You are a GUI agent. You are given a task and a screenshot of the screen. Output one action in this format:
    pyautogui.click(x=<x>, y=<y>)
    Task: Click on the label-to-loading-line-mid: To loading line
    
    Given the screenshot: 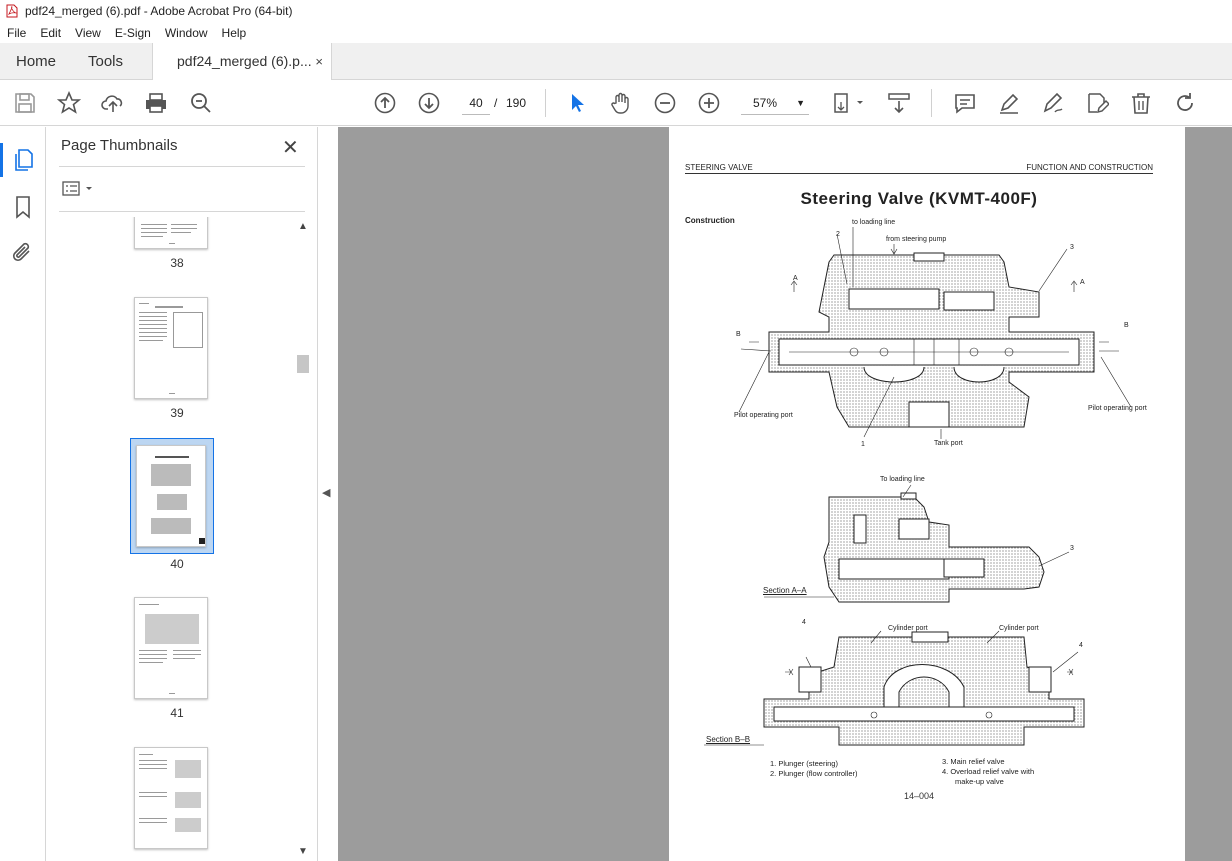 What is the action you would take?
    pyautogui.click(x=902, y=479)
    